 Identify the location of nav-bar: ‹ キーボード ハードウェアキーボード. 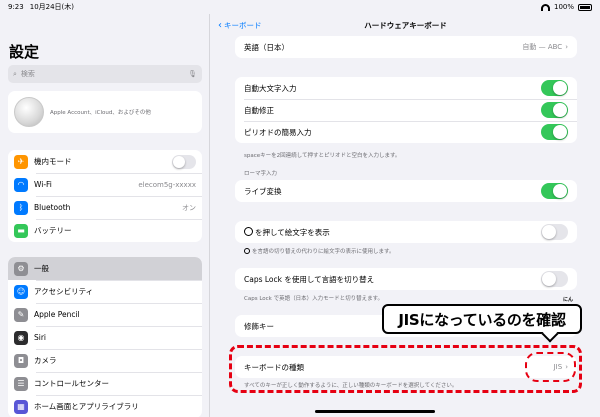
(405, 25).